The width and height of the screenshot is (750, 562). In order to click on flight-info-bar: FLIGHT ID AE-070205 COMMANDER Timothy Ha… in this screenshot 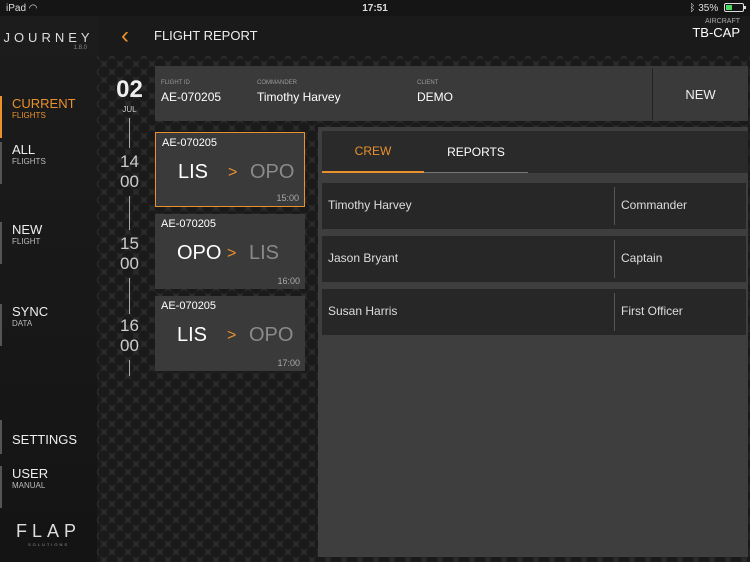, I will do `click(451, 93)`.